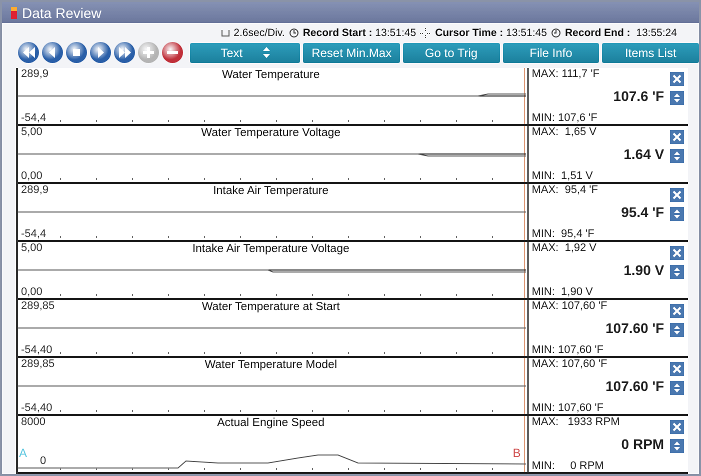 The height and width of the screenshot is (476, 701). Describe the element at coordinates (643, 444) in the screenshot. I see `current-value: 0 RPM` at that location.